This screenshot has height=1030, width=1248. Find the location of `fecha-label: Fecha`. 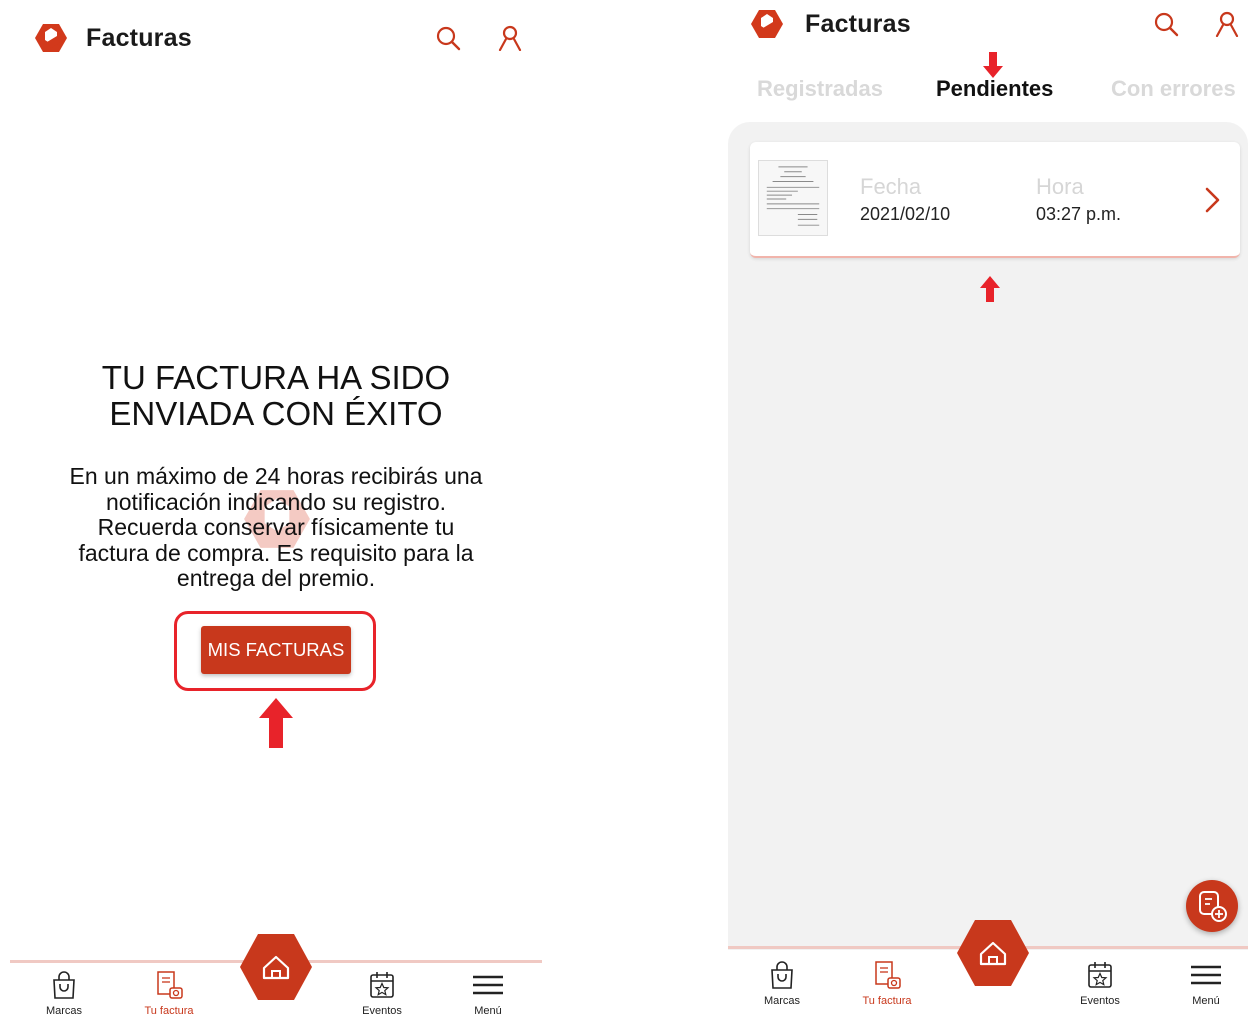

fecha-label: Fecha is located at coordinates (891, 186).